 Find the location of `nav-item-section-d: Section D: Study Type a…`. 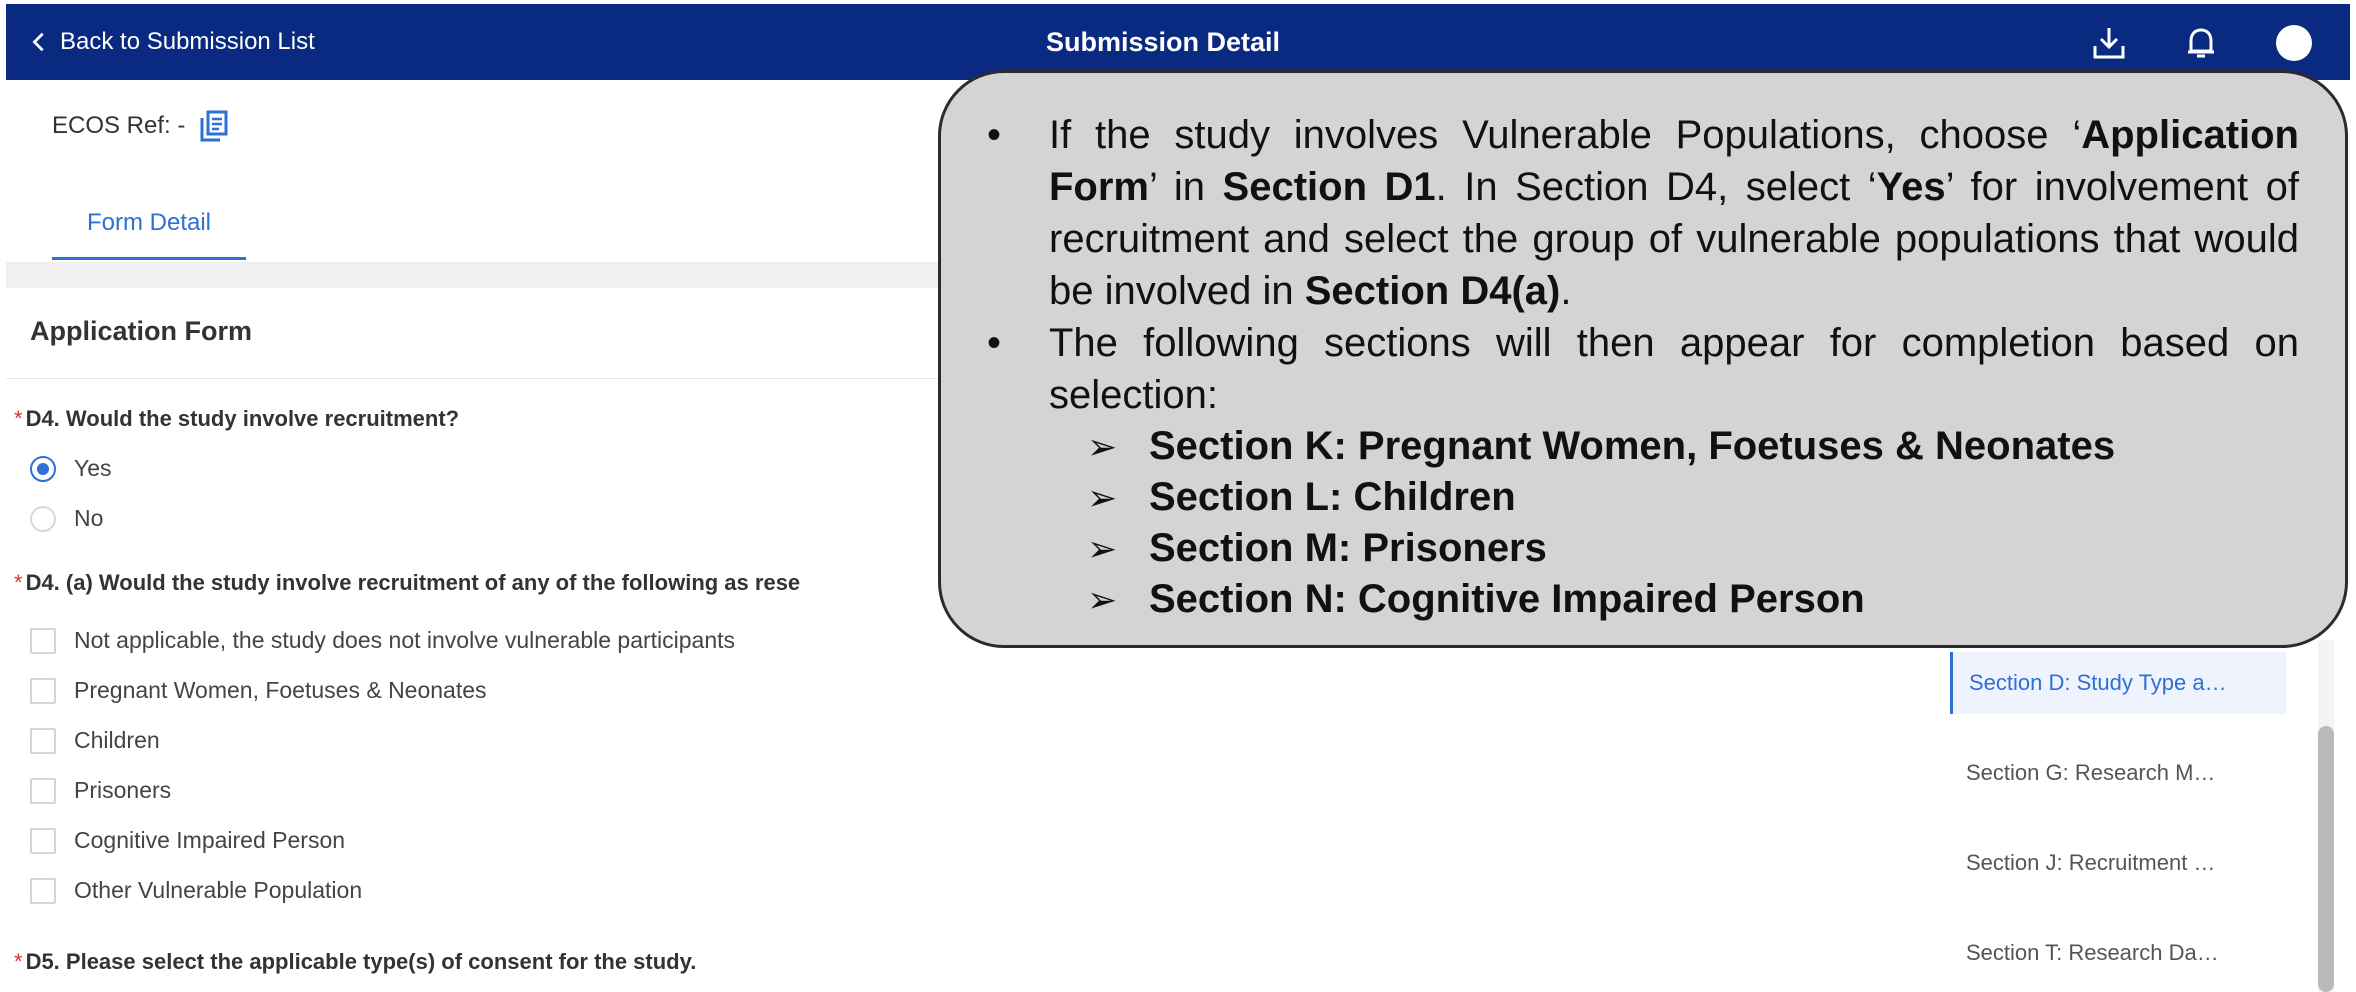

nav-item-section-d: Section D: Study Type a… is located at coordinates (2118, 683).